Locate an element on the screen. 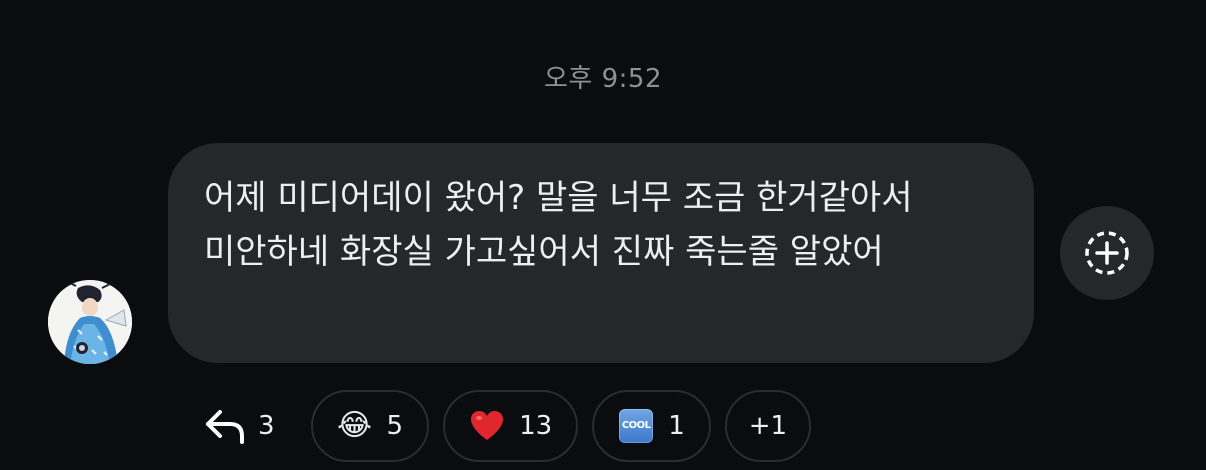  more-reactions-button: +1 is located at coordinates (768, 426).